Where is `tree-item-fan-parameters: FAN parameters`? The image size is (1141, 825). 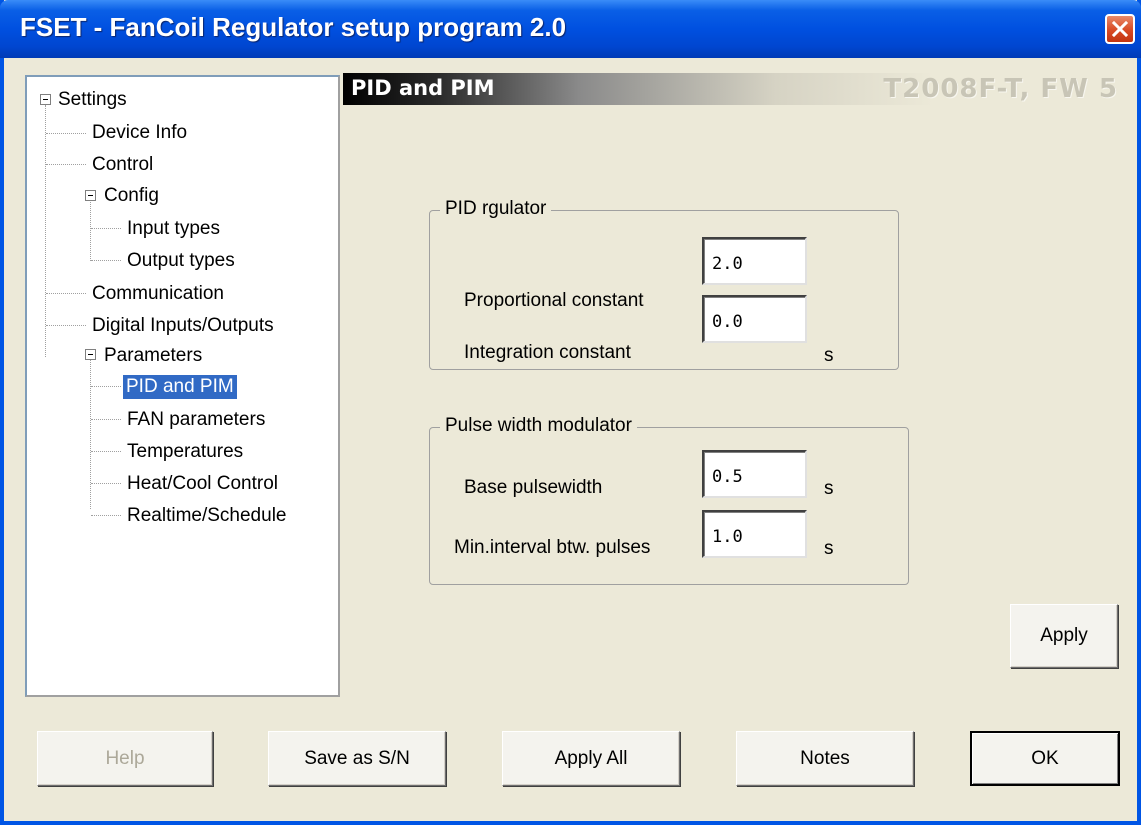
tree-item-fan-parameters: FAN parameters is located at coordinates (196, 420).